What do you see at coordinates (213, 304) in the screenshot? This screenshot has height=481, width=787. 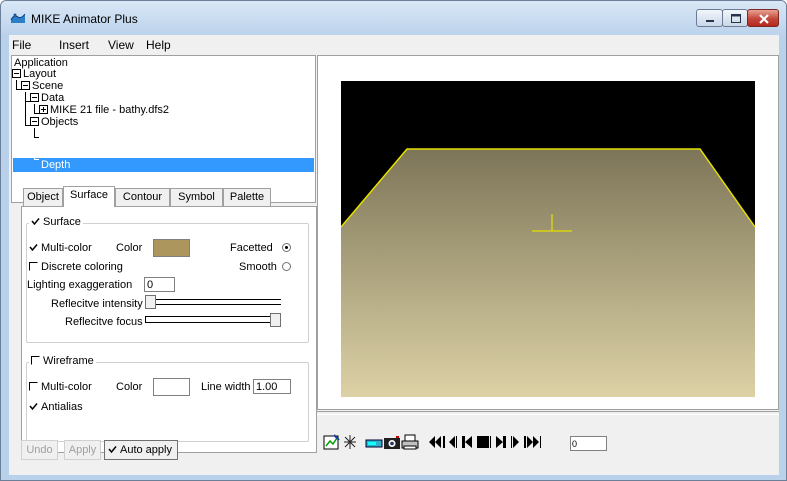 I see `reflective-intensity-track` at bounding box center [213, 304].